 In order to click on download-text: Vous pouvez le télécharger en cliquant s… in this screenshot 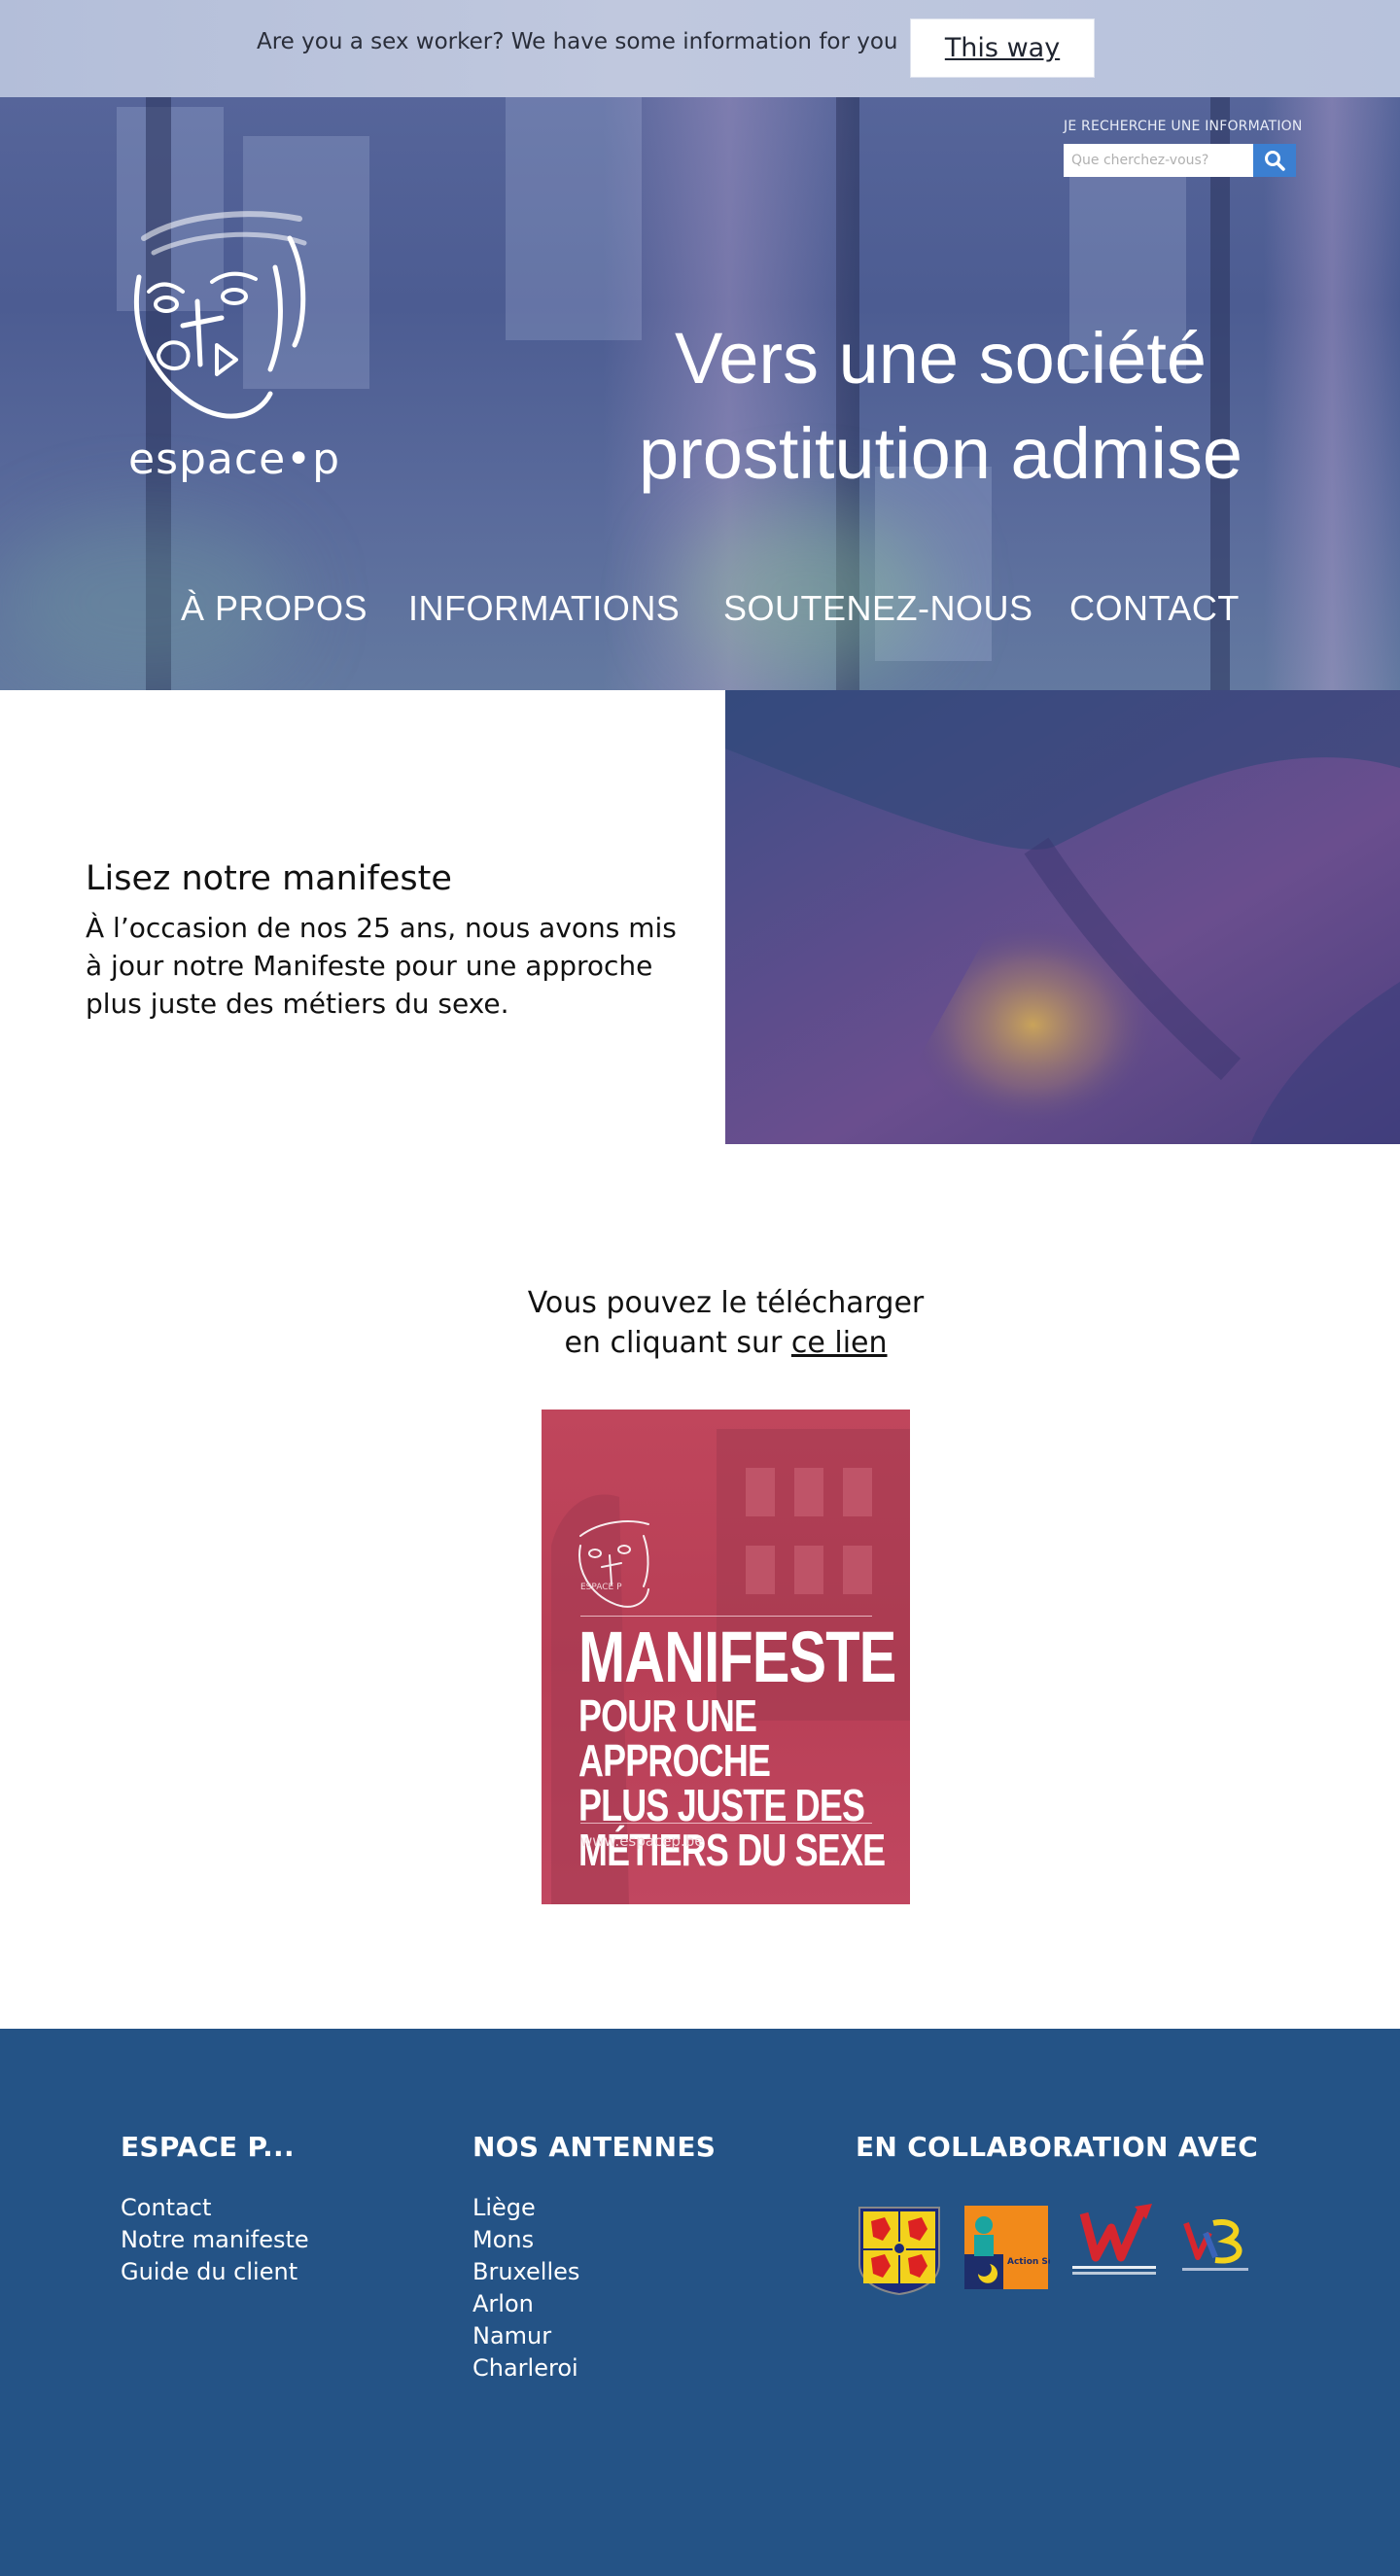, I will do `click(700, 1323)`.